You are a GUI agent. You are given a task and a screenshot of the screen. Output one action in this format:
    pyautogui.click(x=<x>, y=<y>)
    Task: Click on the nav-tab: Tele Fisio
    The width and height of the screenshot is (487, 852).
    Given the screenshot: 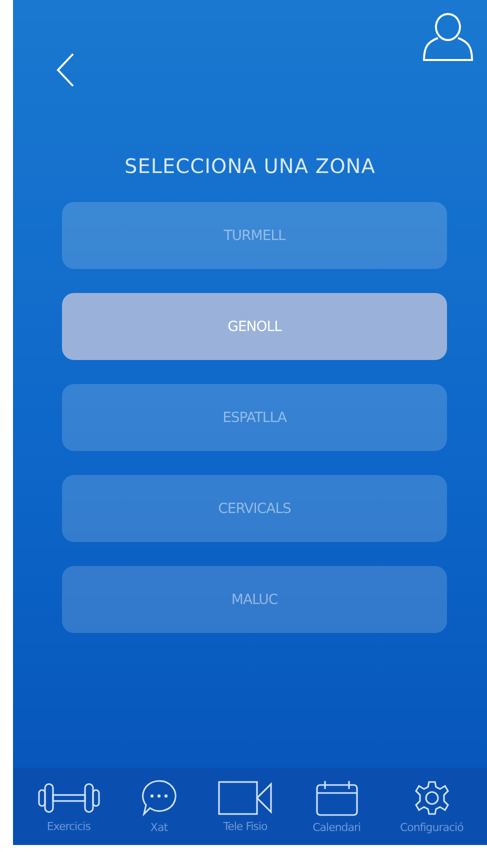 What is the action you would take?
    pyautogui.click(x=245, y=806)
    